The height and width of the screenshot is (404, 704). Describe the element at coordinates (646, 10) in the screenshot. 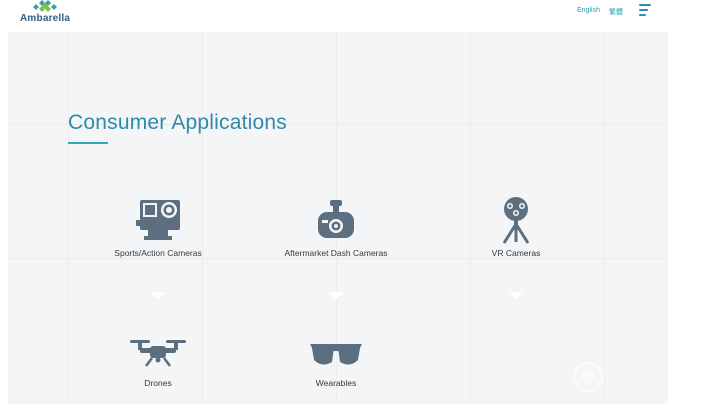

I see `hamburger-menu-icon` at that location.